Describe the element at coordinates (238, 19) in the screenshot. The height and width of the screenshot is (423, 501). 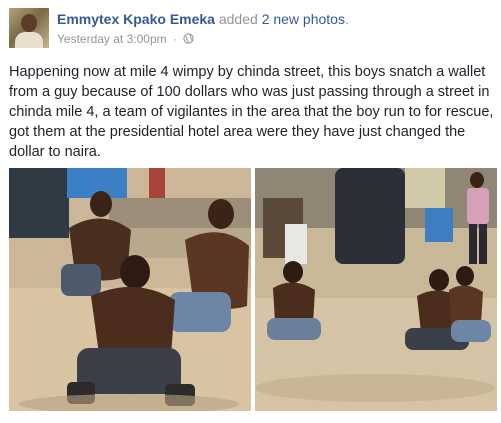
I see `action-prefix: added` at that location.